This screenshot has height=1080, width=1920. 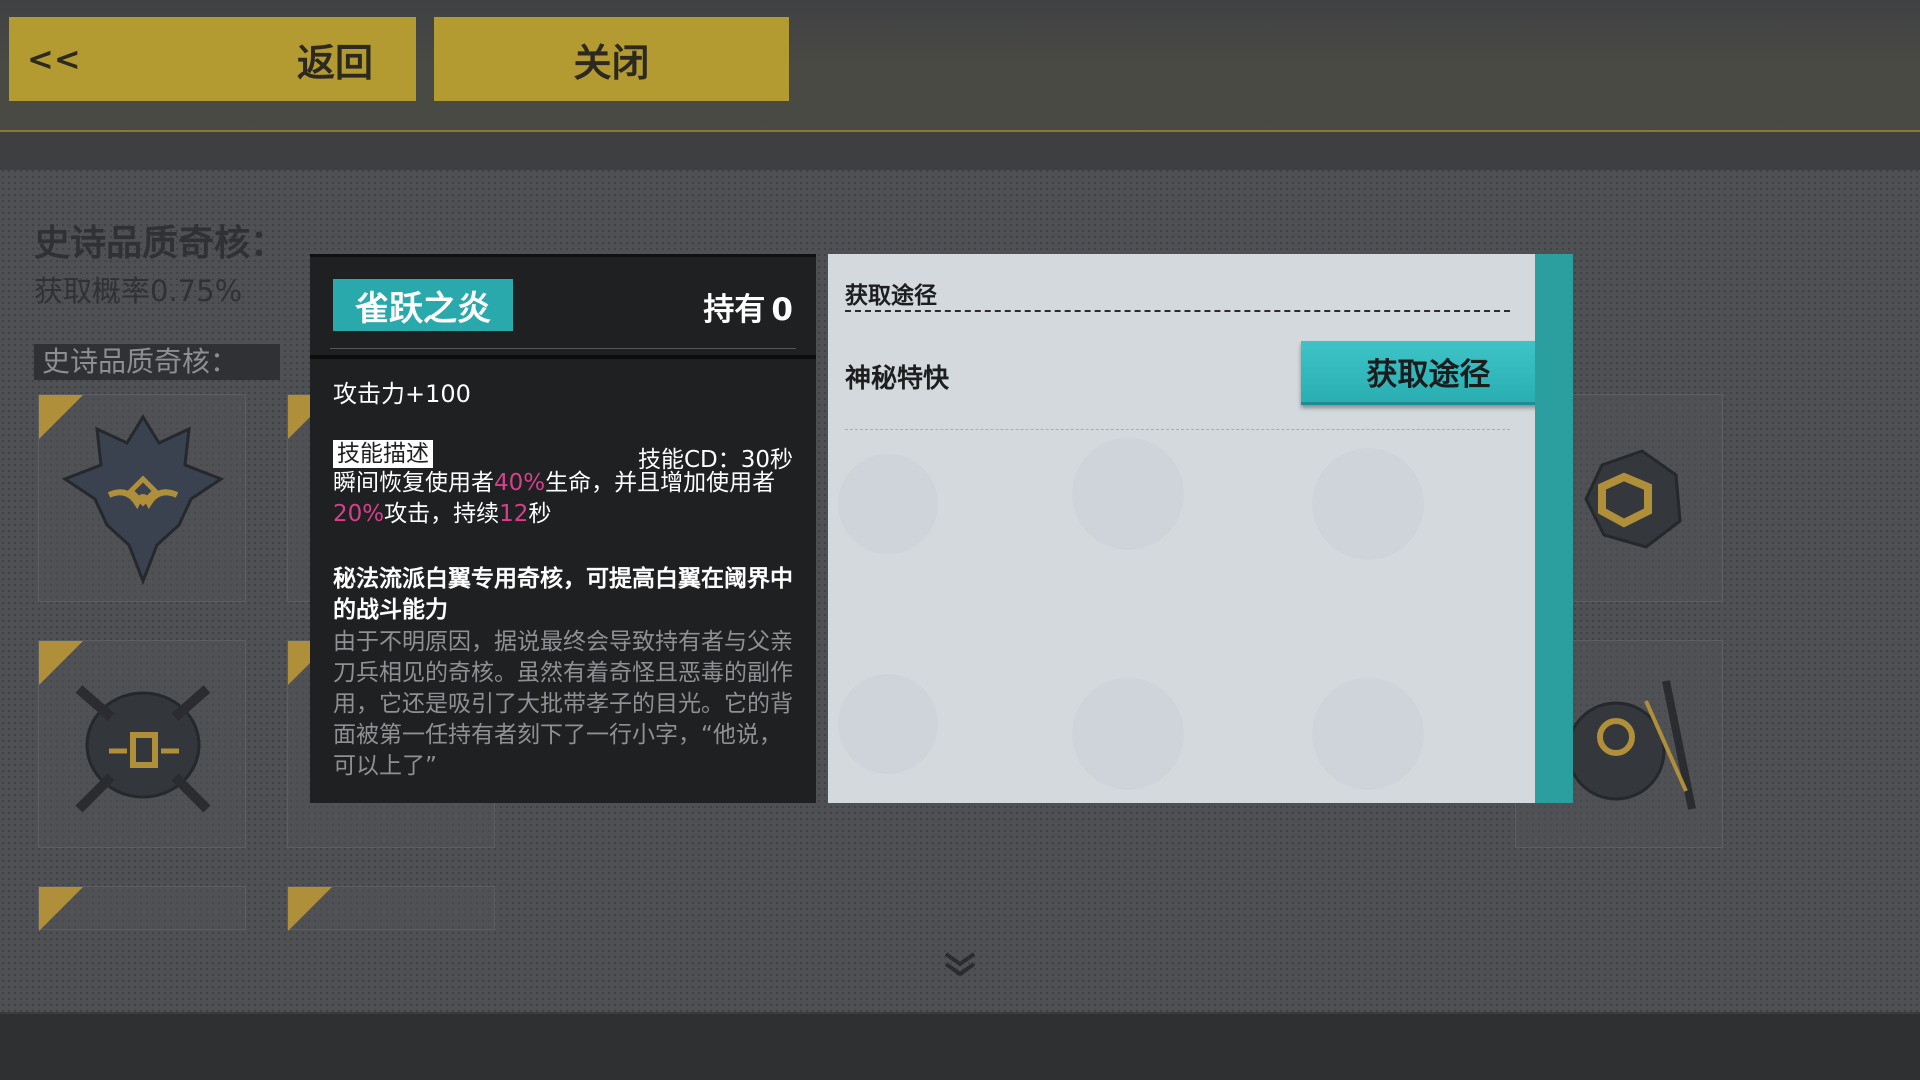 What do you see at coordinates (1554, 528) in the screenshot?
I see `panel-accent-bar` at bounding box center [1554, 528].